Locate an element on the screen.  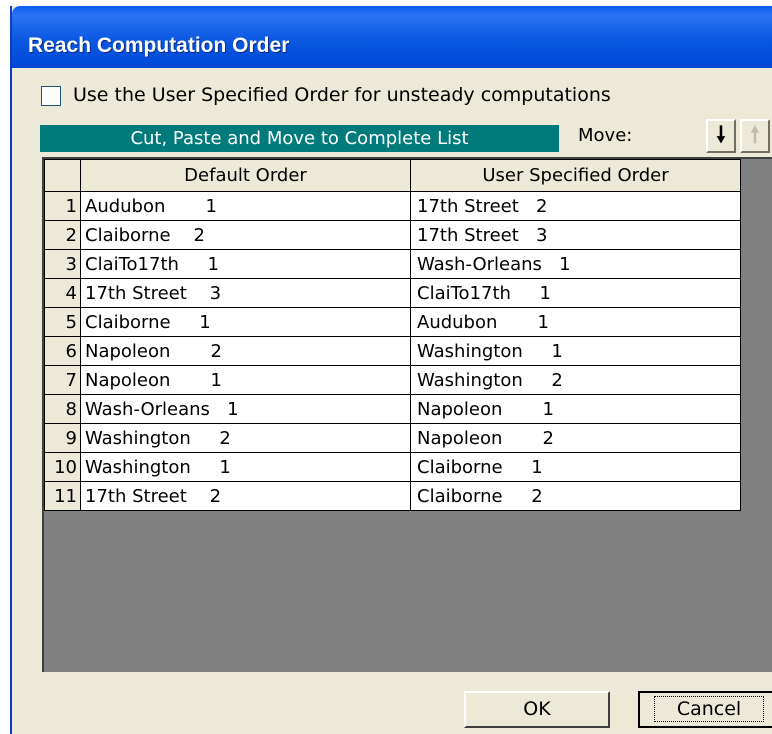
row-number: 5 is located at coordinates (62, 322).